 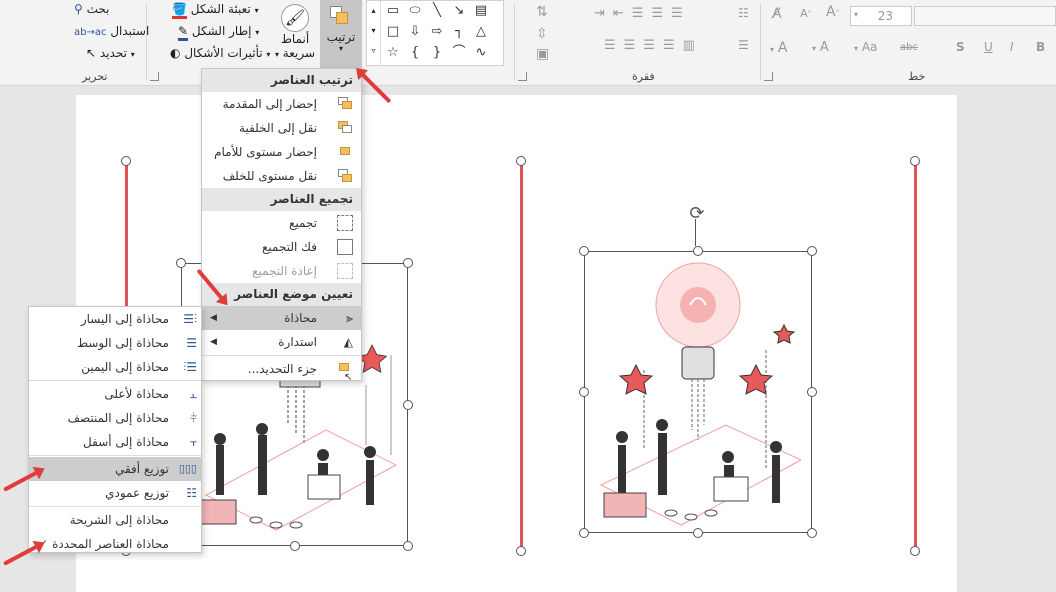 I want to click on font-size-down-button: A˅, so click(x=806, y=13).